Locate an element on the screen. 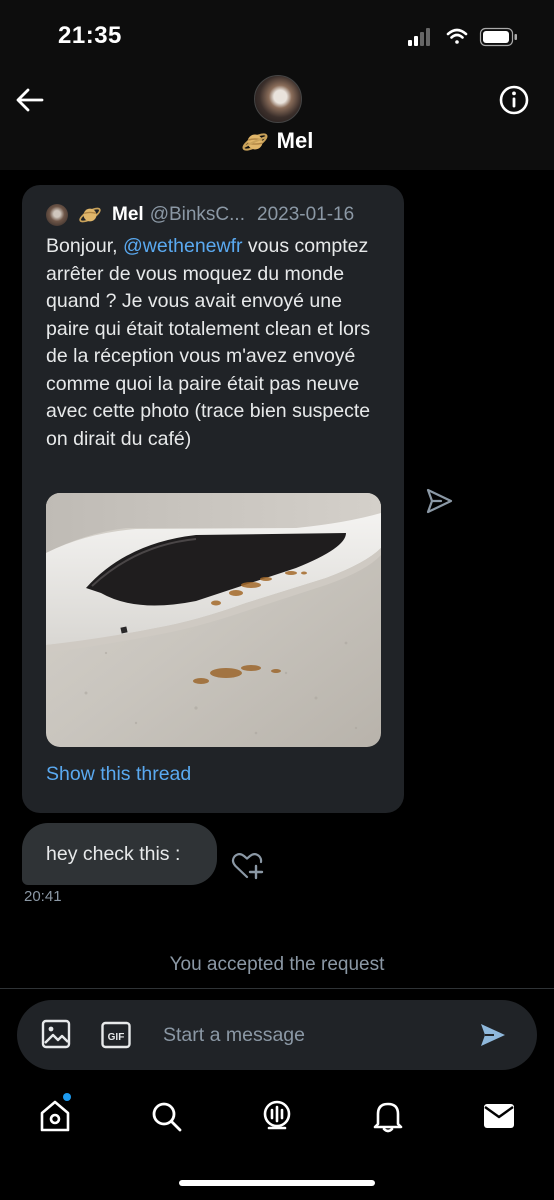 This screenshot has width=554, height=1200. quoted-tweet-header: Mel @BinksC... 2023-01-16 is located at coordinates (200, 216).